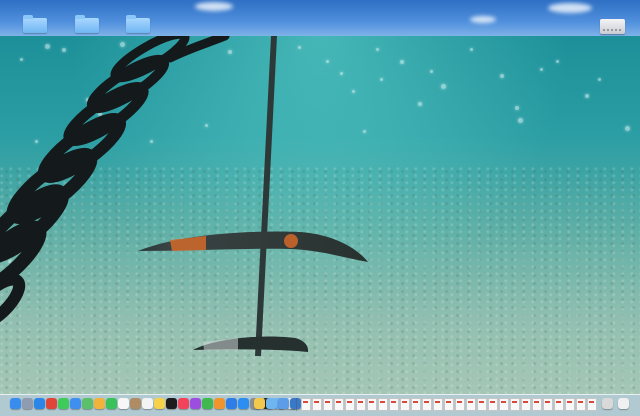  What do you see at coordinates (623, 403) in the screenshot?
I see `trash-icon` at bounding box center [623, 403].